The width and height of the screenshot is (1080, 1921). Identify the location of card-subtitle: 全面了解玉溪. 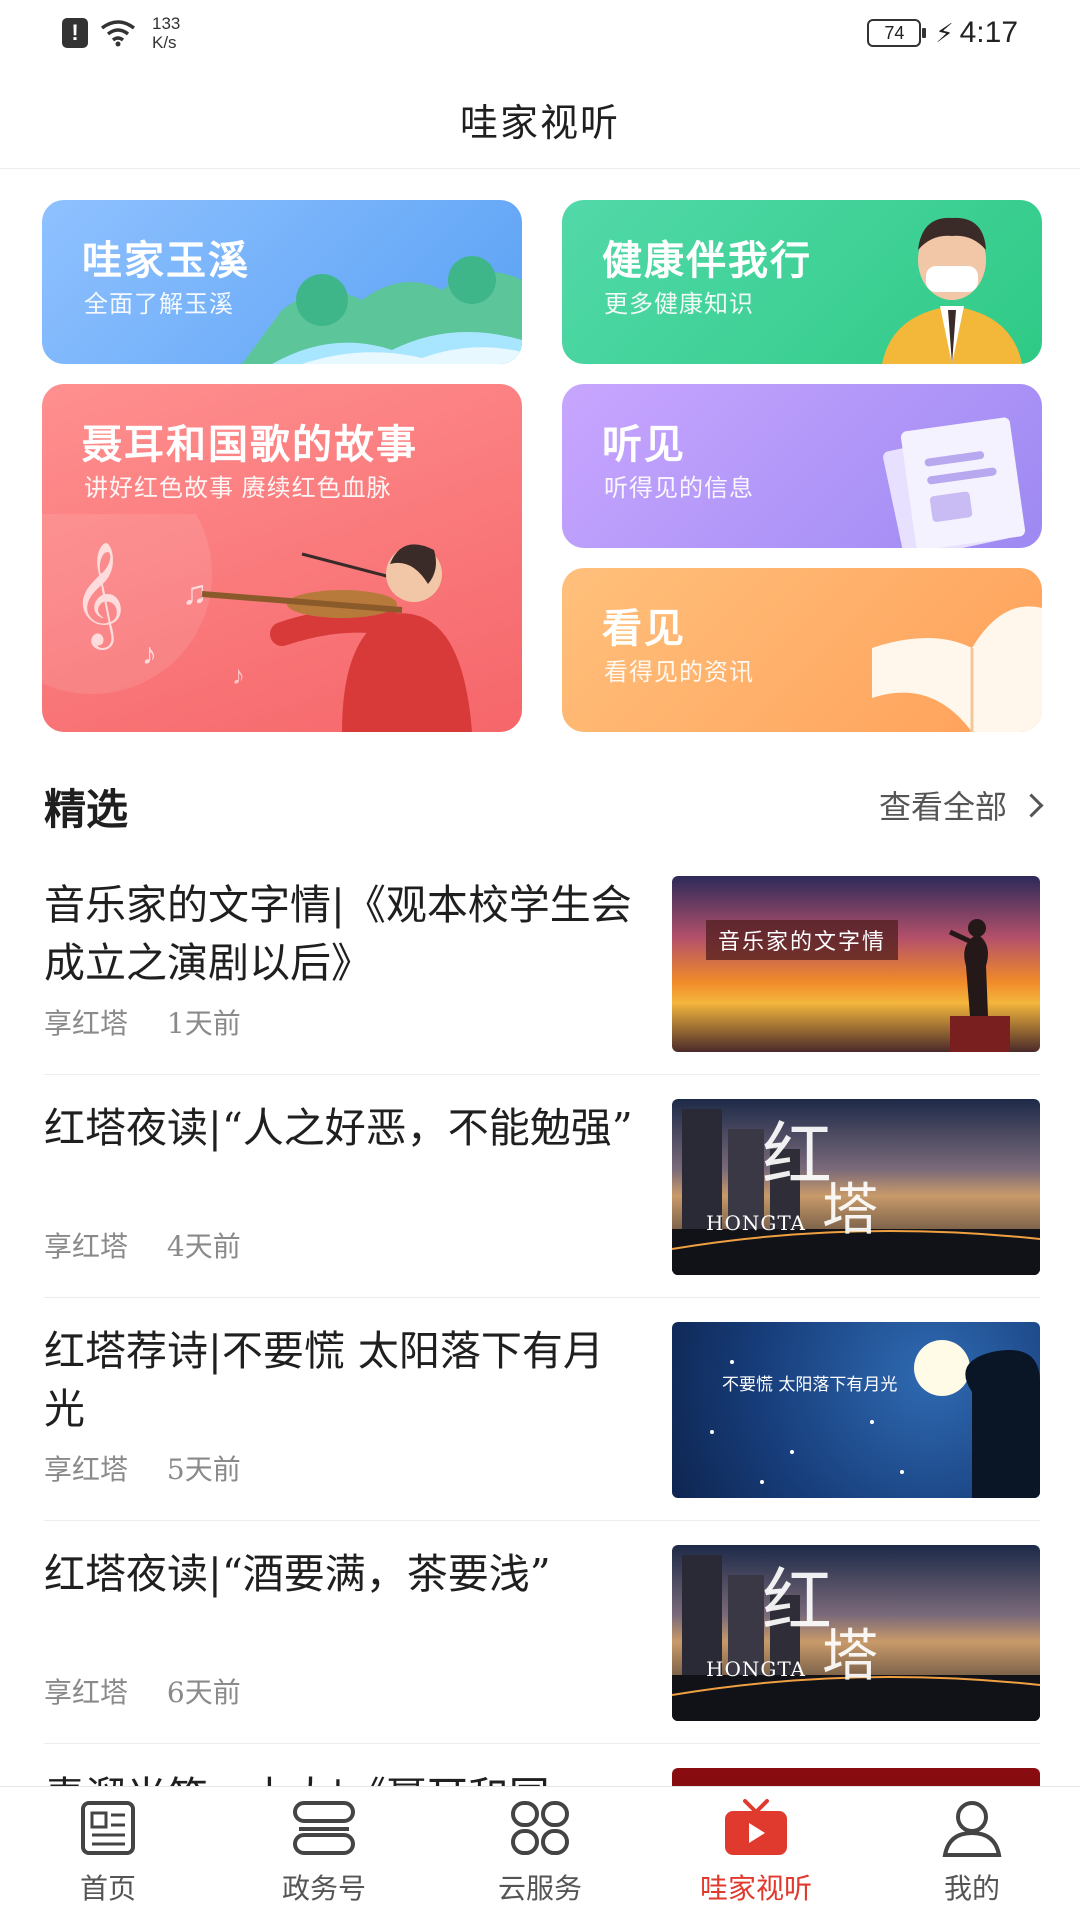
(159, 304).